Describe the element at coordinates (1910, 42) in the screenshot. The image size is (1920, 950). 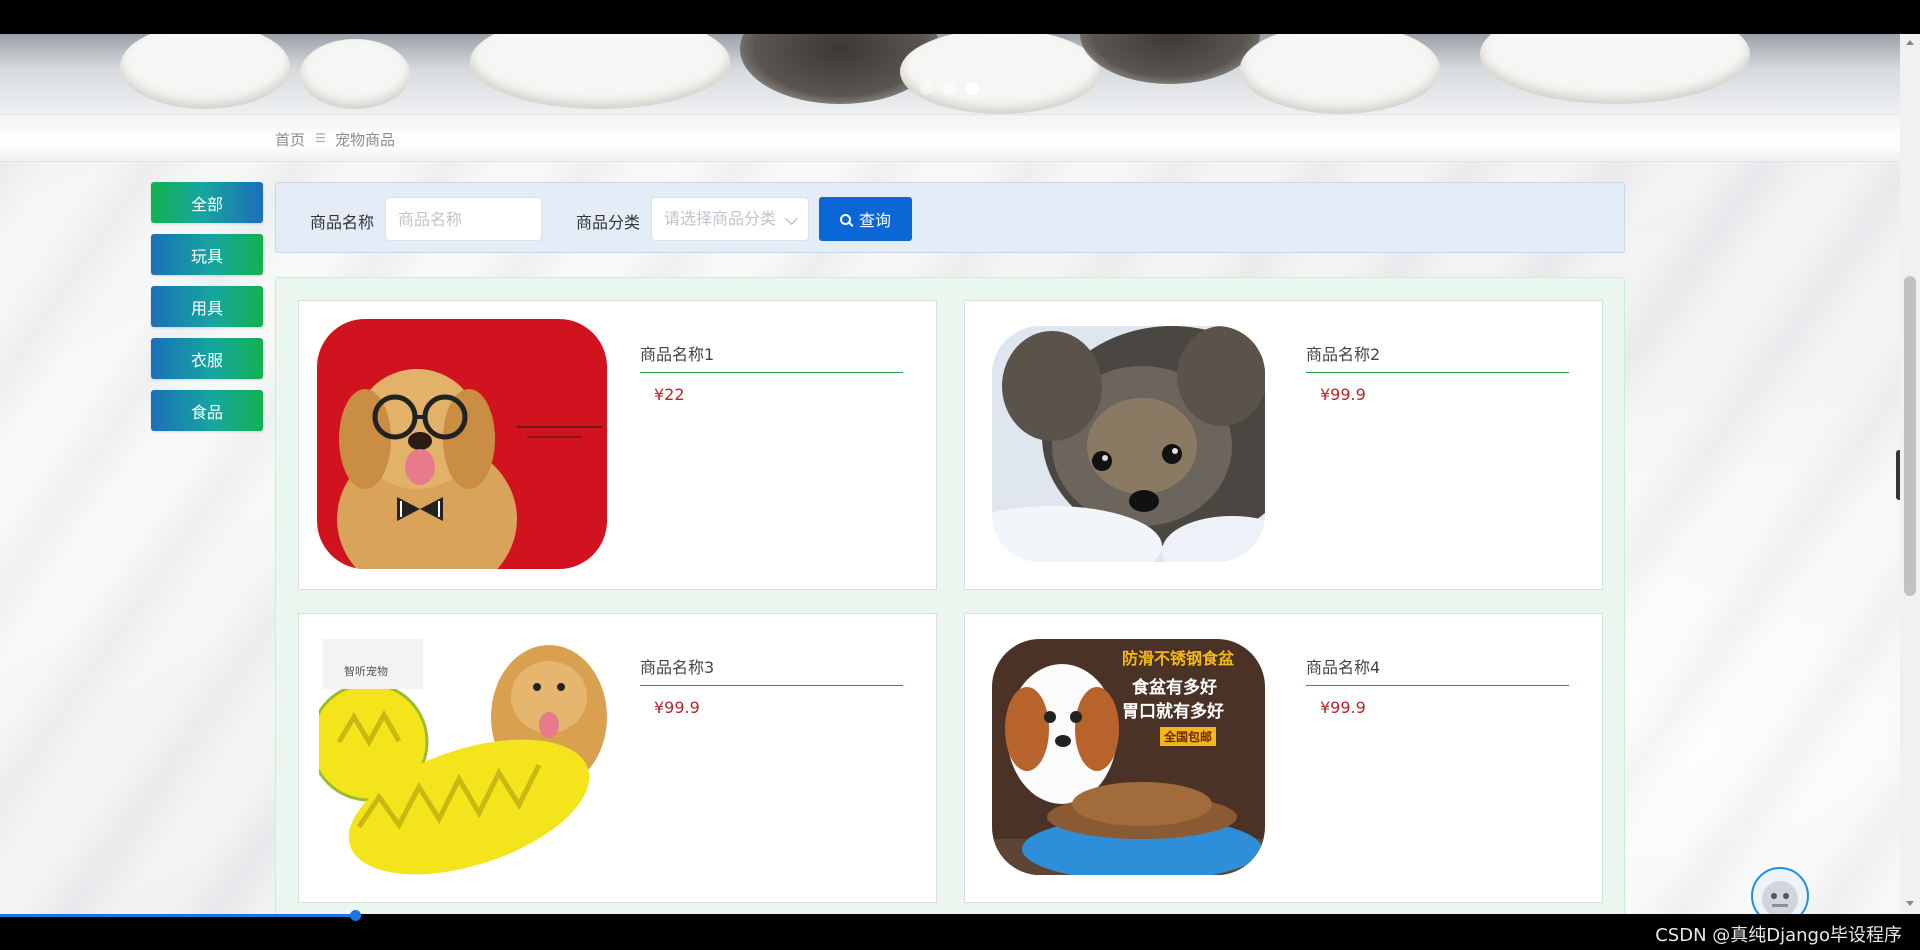
I see `scroll-up-arrow-icon` at that location.